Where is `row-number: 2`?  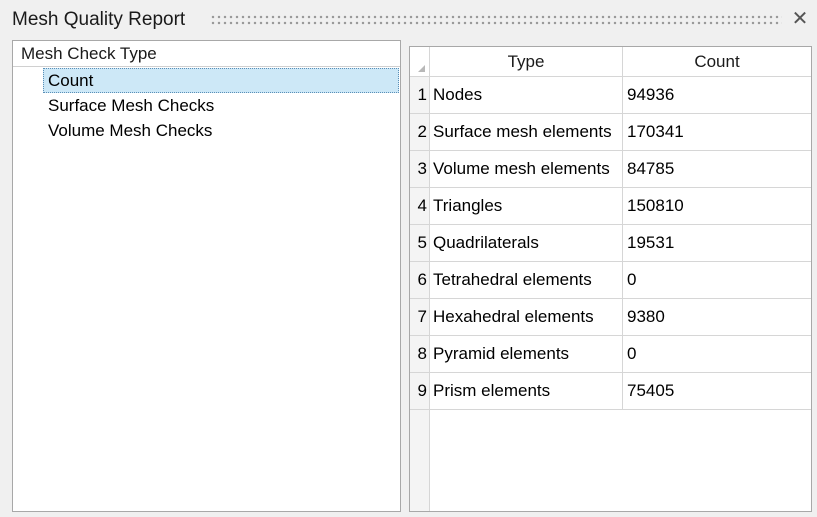
row-number: 2 is located at coordinates (420, 132).